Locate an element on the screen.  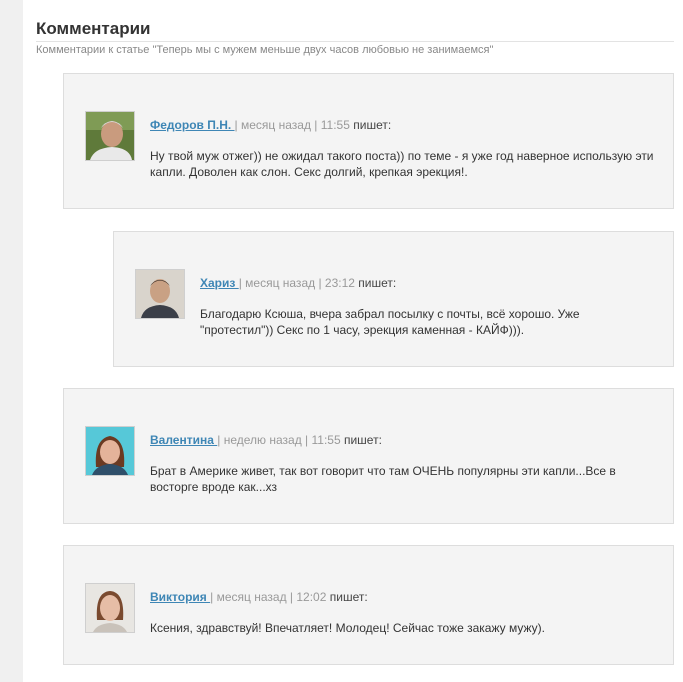
comment-meta: Валентина | неделю назад | 11:55 пишет: is located at coordinates (266, 440).